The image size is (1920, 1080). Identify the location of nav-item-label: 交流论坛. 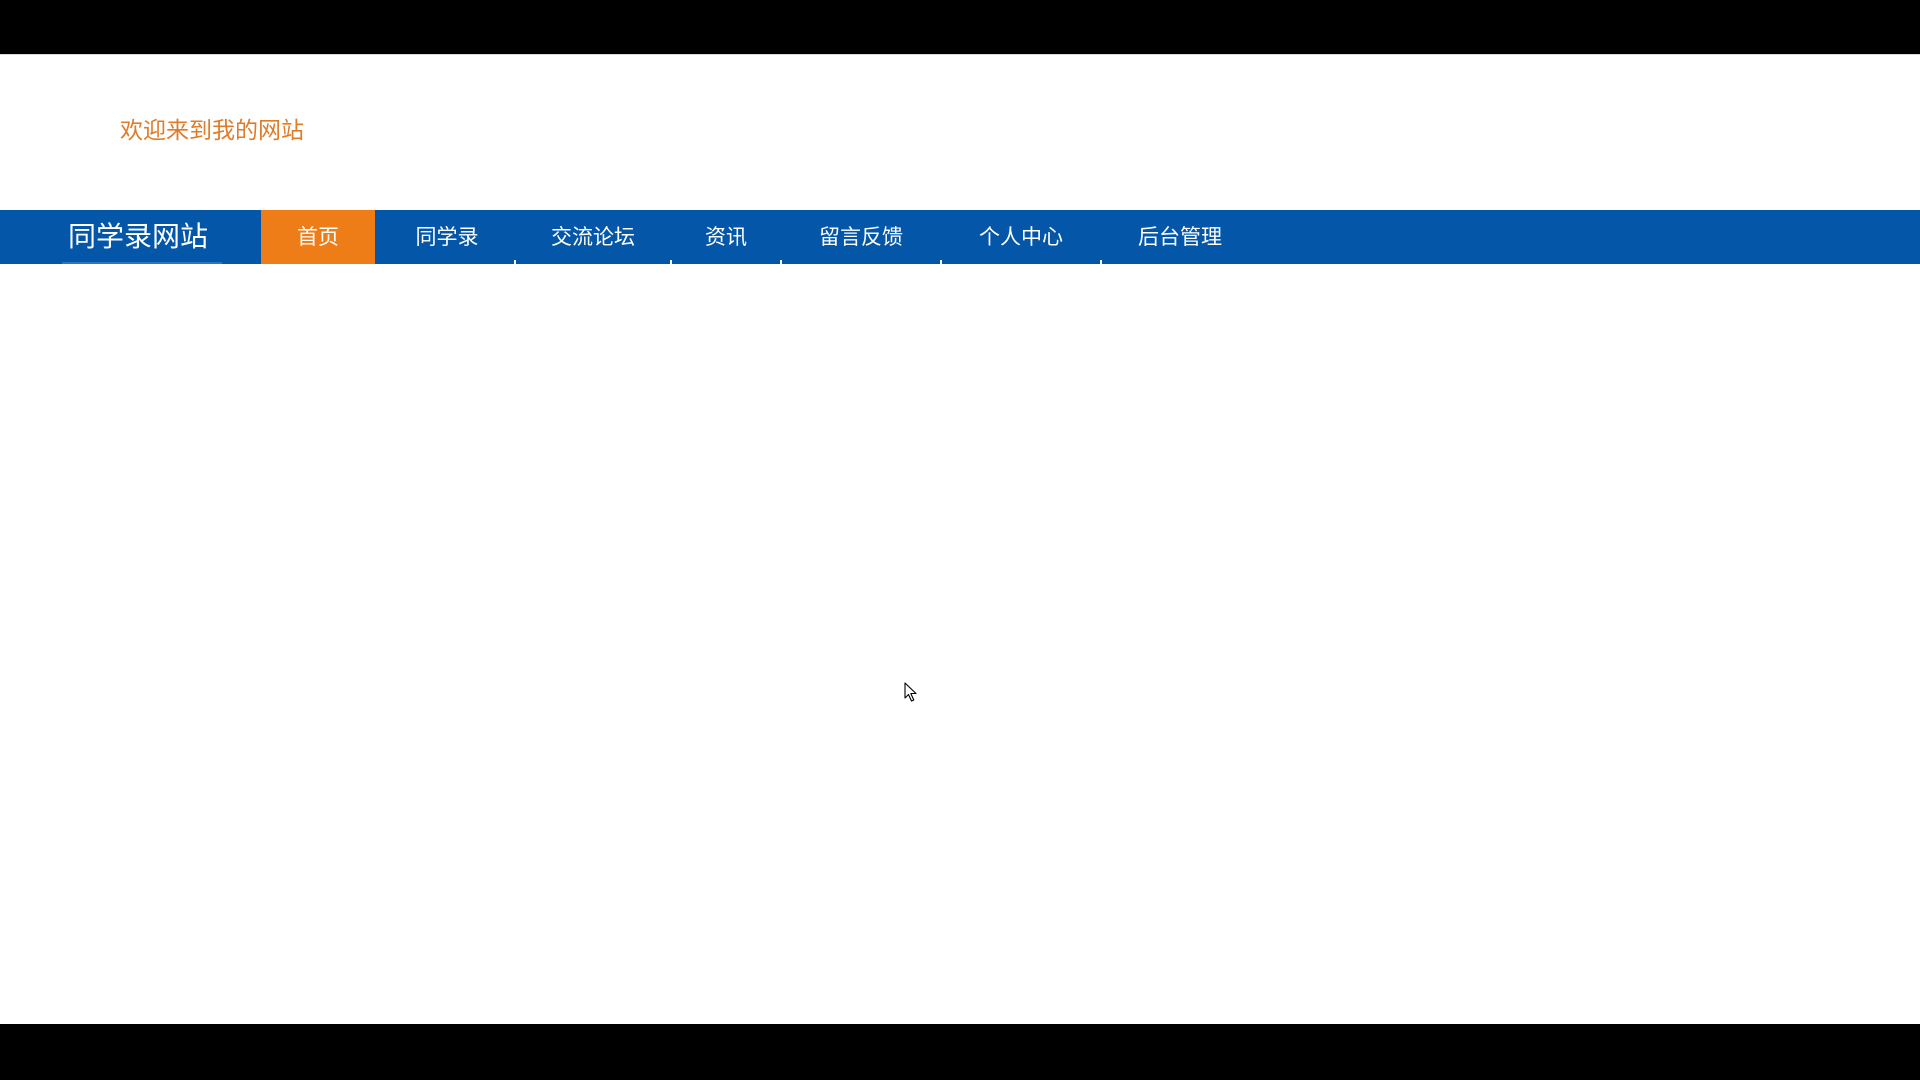
(593, 237).